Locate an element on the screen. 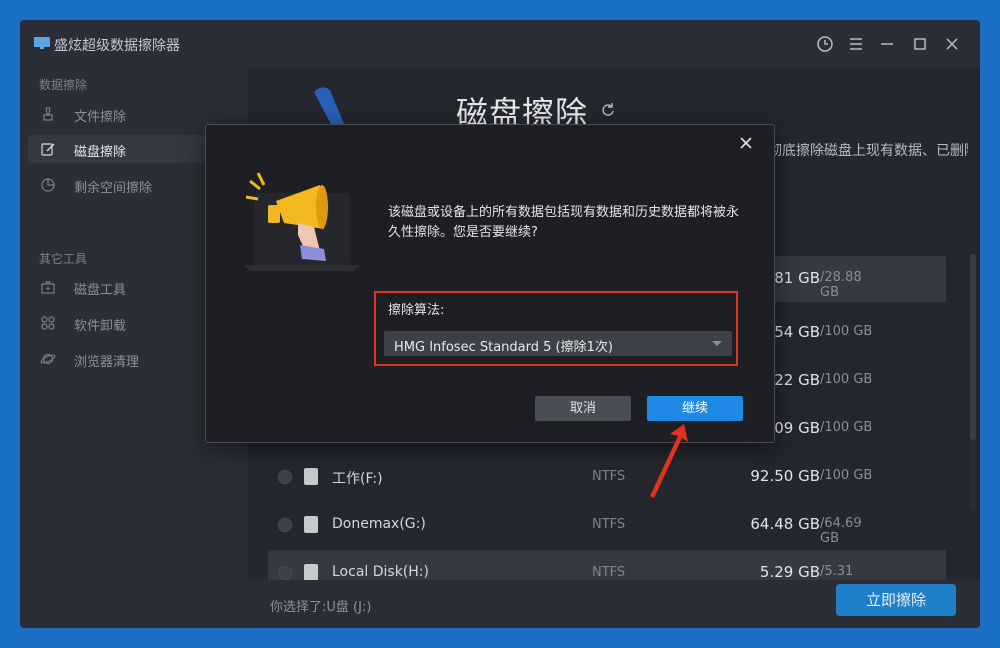 The height and width of the screenshot is (648, 1000). title-bar: 盛炫超级数据擦除器 is located at coordinates (500, 44).